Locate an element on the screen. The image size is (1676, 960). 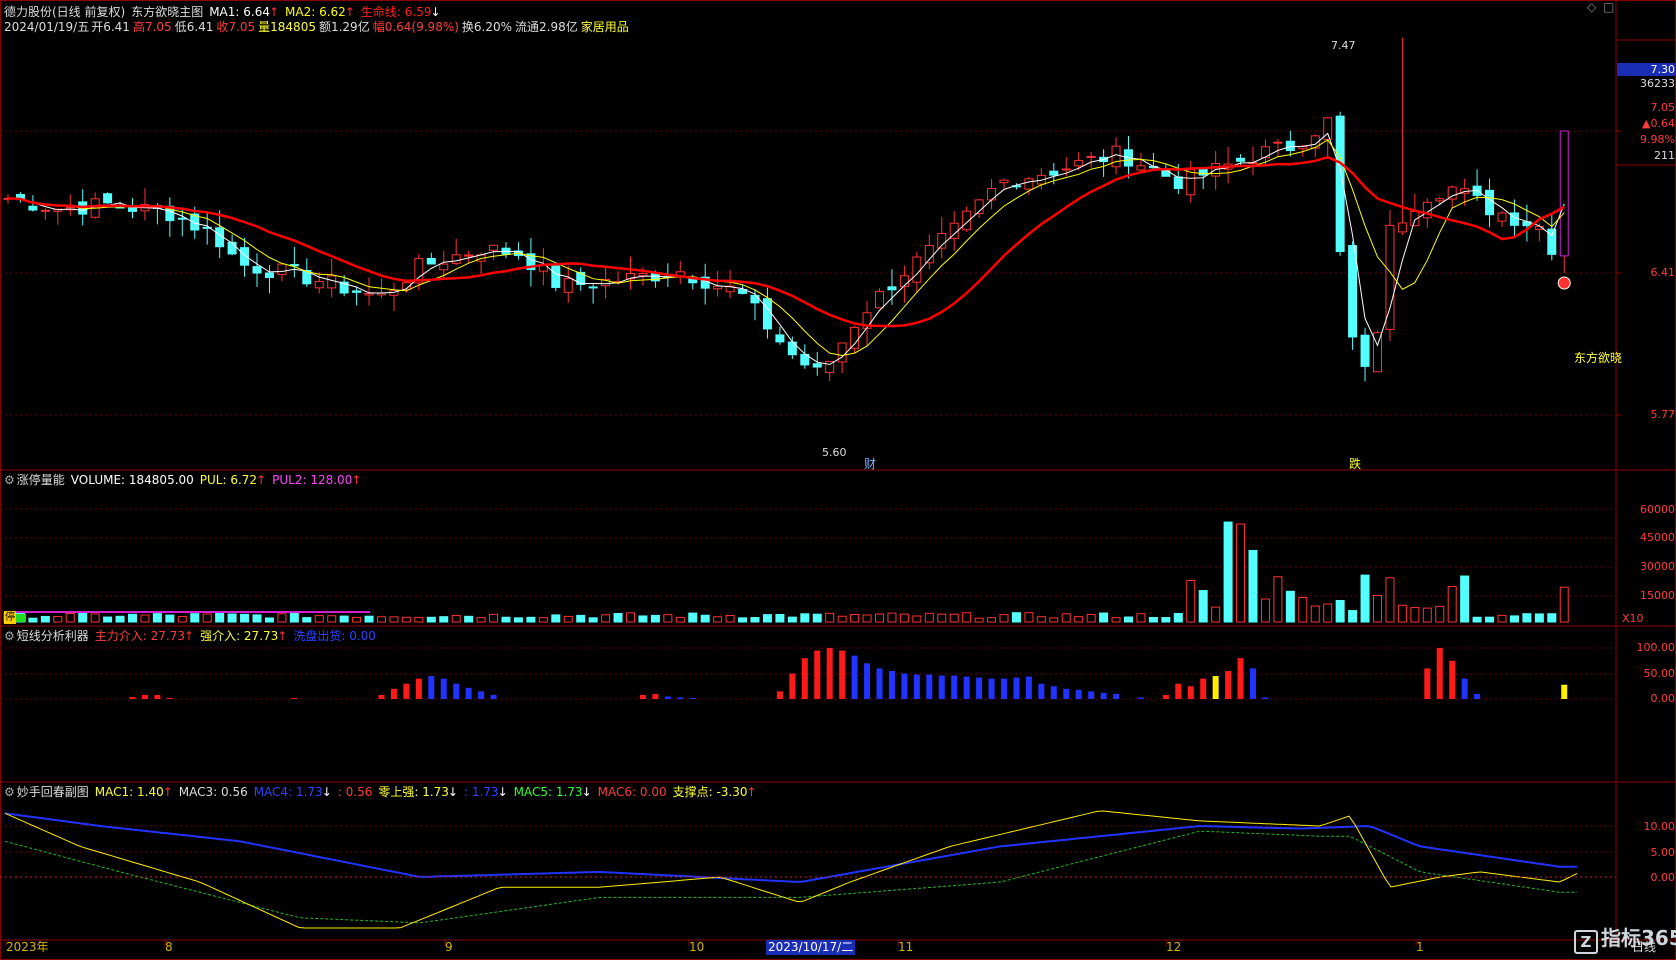
finance-marker: 财 is located at coordinates (870, 464).